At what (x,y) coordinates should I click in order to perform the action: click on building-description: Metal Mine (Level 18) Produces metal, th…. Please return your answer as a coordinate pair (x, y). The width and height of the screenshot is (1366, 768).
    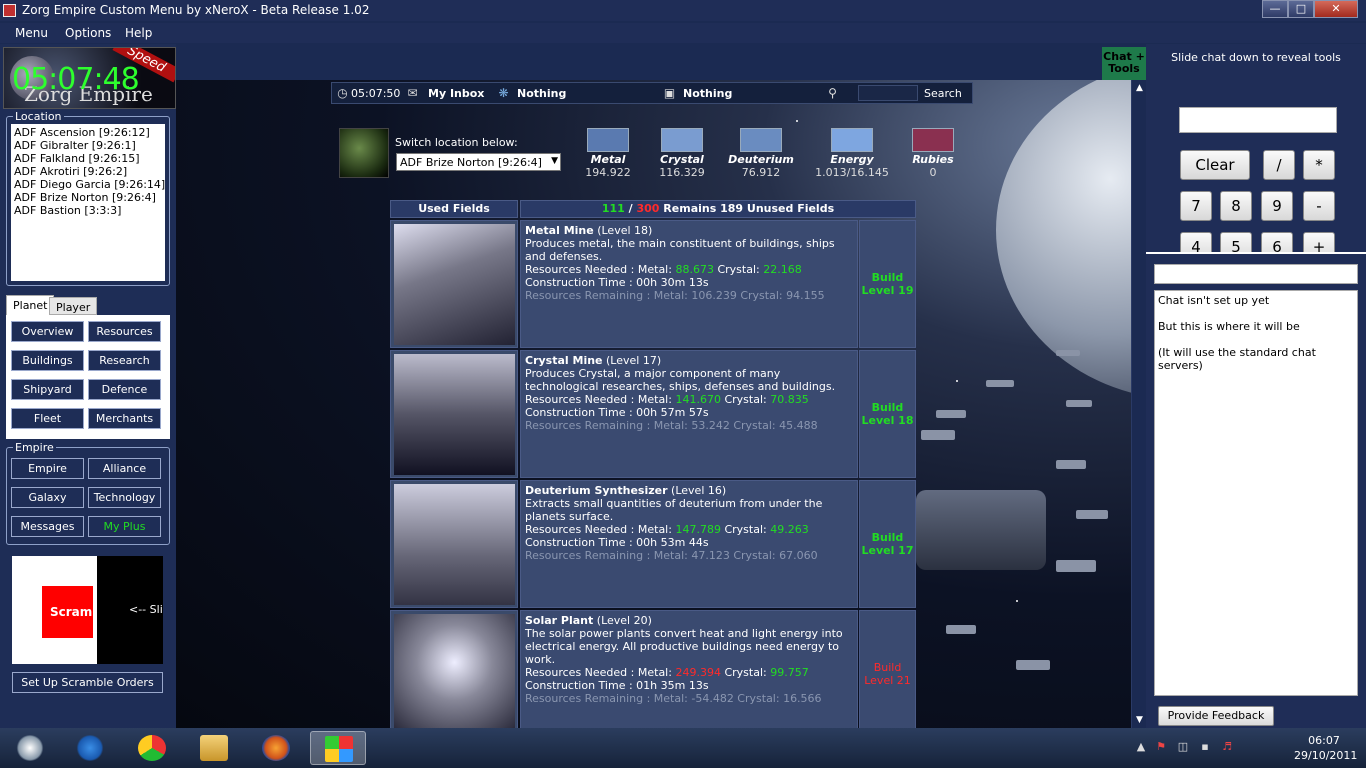
    Looking at the image, I should click on (689, 284).